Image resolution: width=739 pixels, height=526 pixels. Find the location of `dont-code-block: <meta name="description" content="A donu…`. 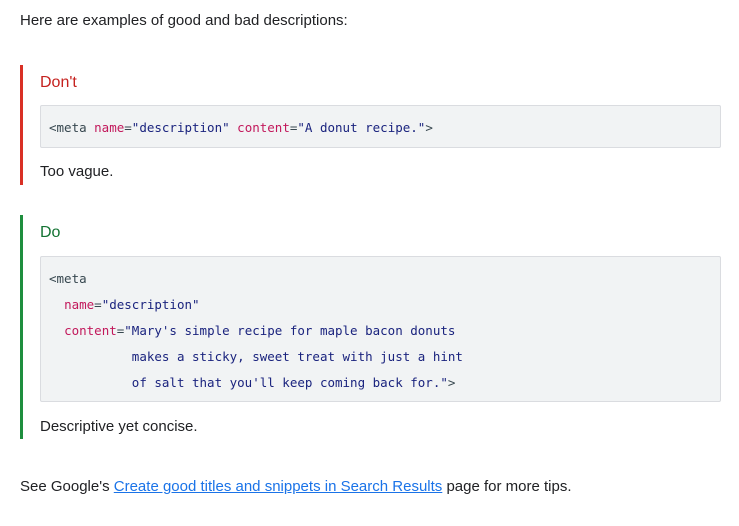

dont-code-block: <meta name="description" content="A donu… is located at coordinates (380, 126).